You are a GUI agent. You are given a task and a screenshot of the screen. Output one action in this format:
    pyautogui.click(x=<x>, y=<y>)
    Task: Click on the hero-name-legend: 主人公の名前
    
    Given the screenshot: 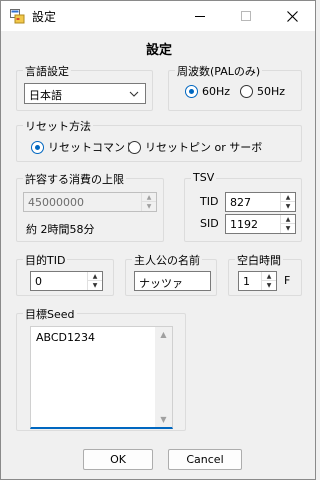 What is the action you would take?
    pyautogui.click(x=167, y=260)
    